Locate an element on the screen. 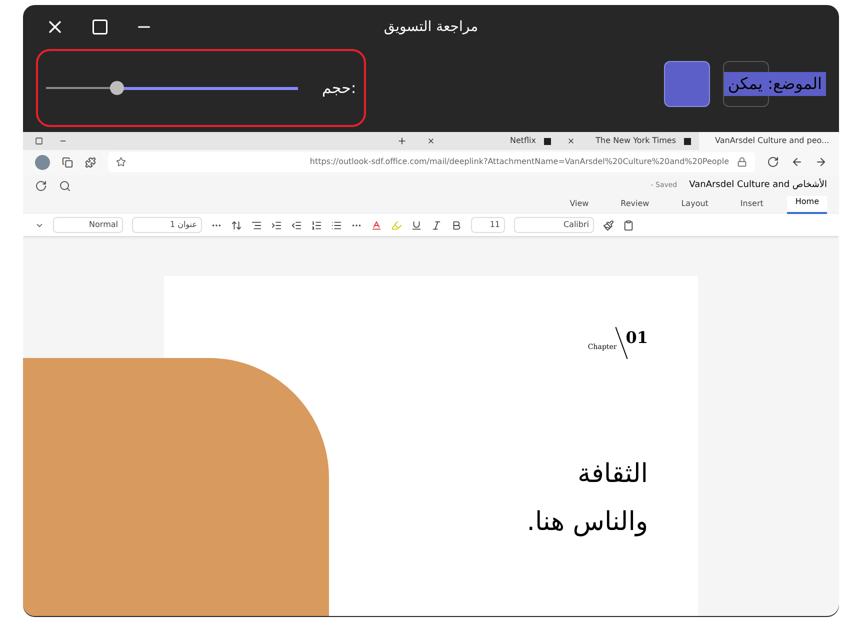  browser-tab: The New York Times is located at coordinates (629, 141).